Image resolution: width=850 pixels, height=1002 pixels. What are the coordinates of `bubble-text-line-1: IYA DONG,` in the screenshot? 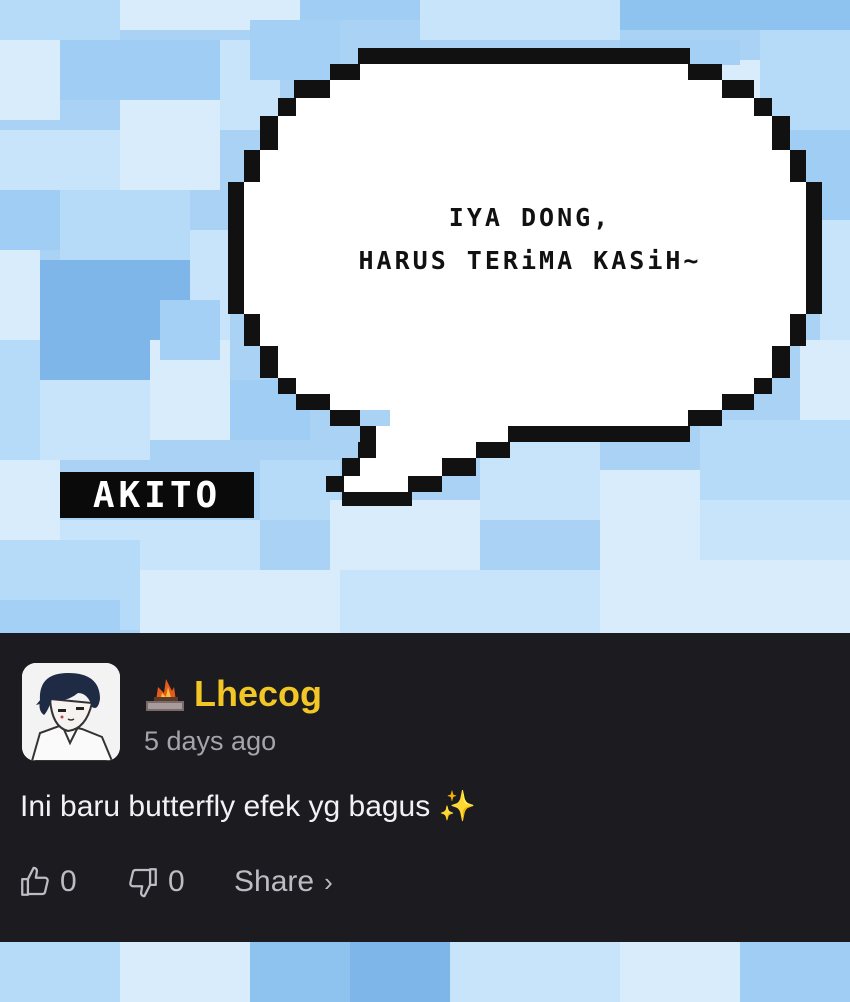 It's located at (530, 217).